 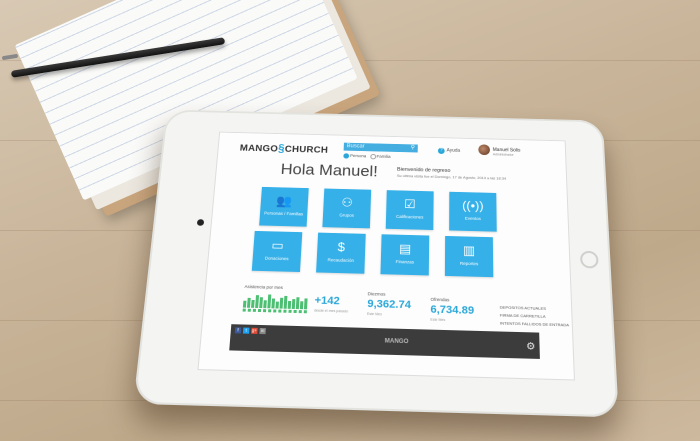 I want to click on broadcast-icon: ((•)), so click(x=473, y=205).